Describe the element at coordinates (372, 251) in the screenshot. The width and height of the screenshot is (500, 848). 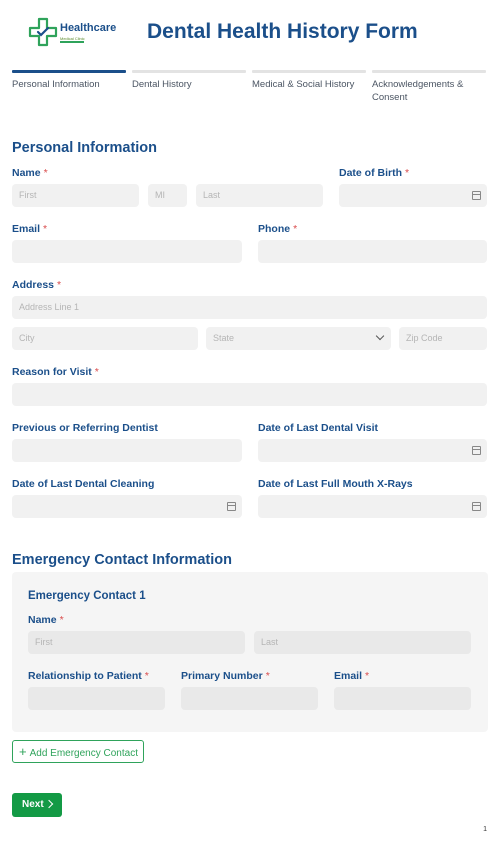
I see `phone-input` at that location.